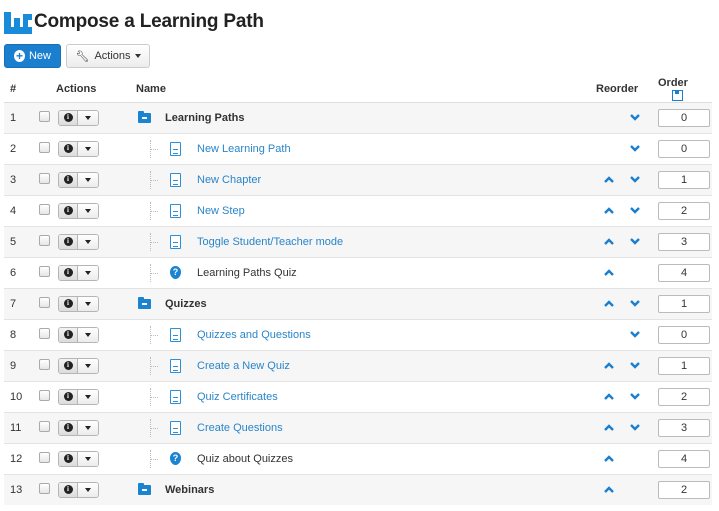  Describe the element at coordinates (243, 366) in the screenshot. I see `row-name: Create a New Quiz` at that location.